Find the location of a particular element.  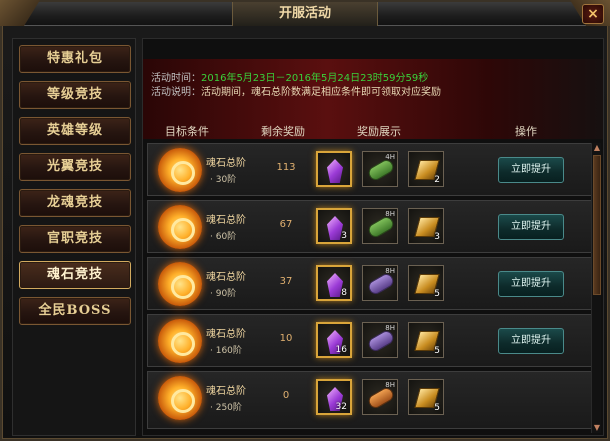

condition-level: · 90阶 is located at coordinates (223, 294).